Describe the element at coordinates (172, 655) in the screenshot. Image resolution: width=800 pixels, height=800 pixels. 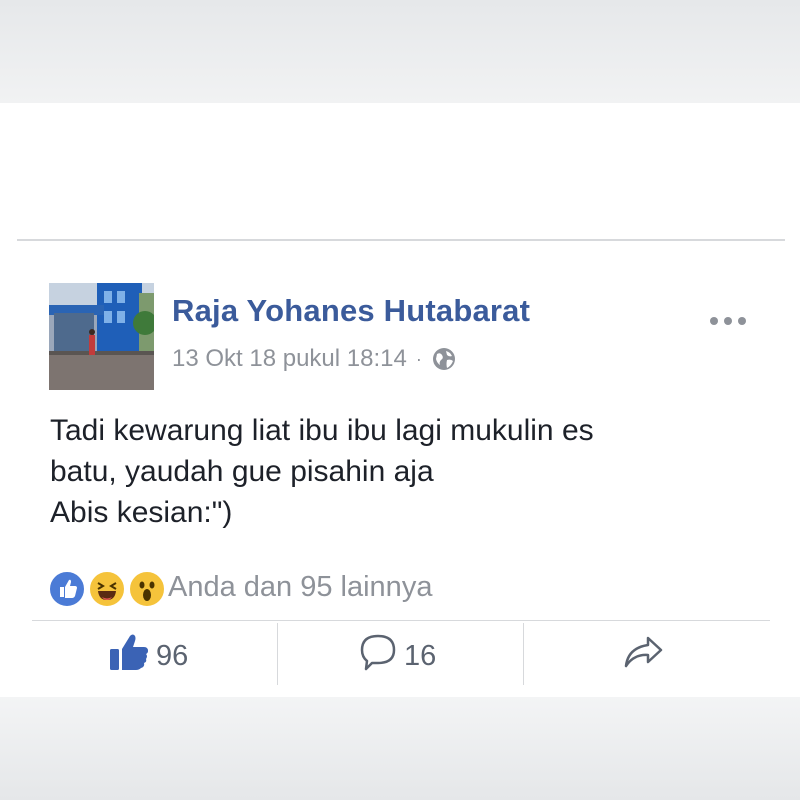
I see `like-count: 96` at that location.